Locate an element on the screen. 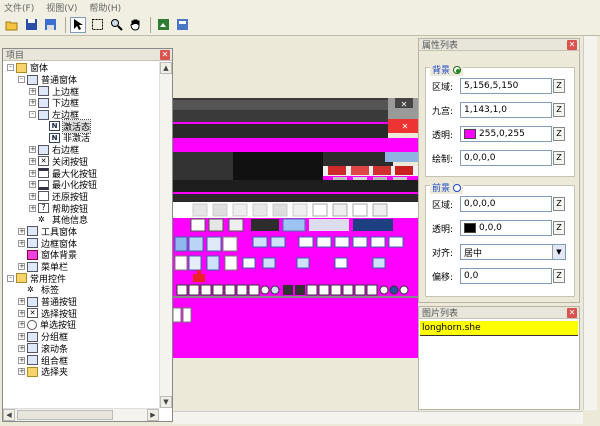  chevron-down-icon: ▼ is located at coordinates (558, 252).